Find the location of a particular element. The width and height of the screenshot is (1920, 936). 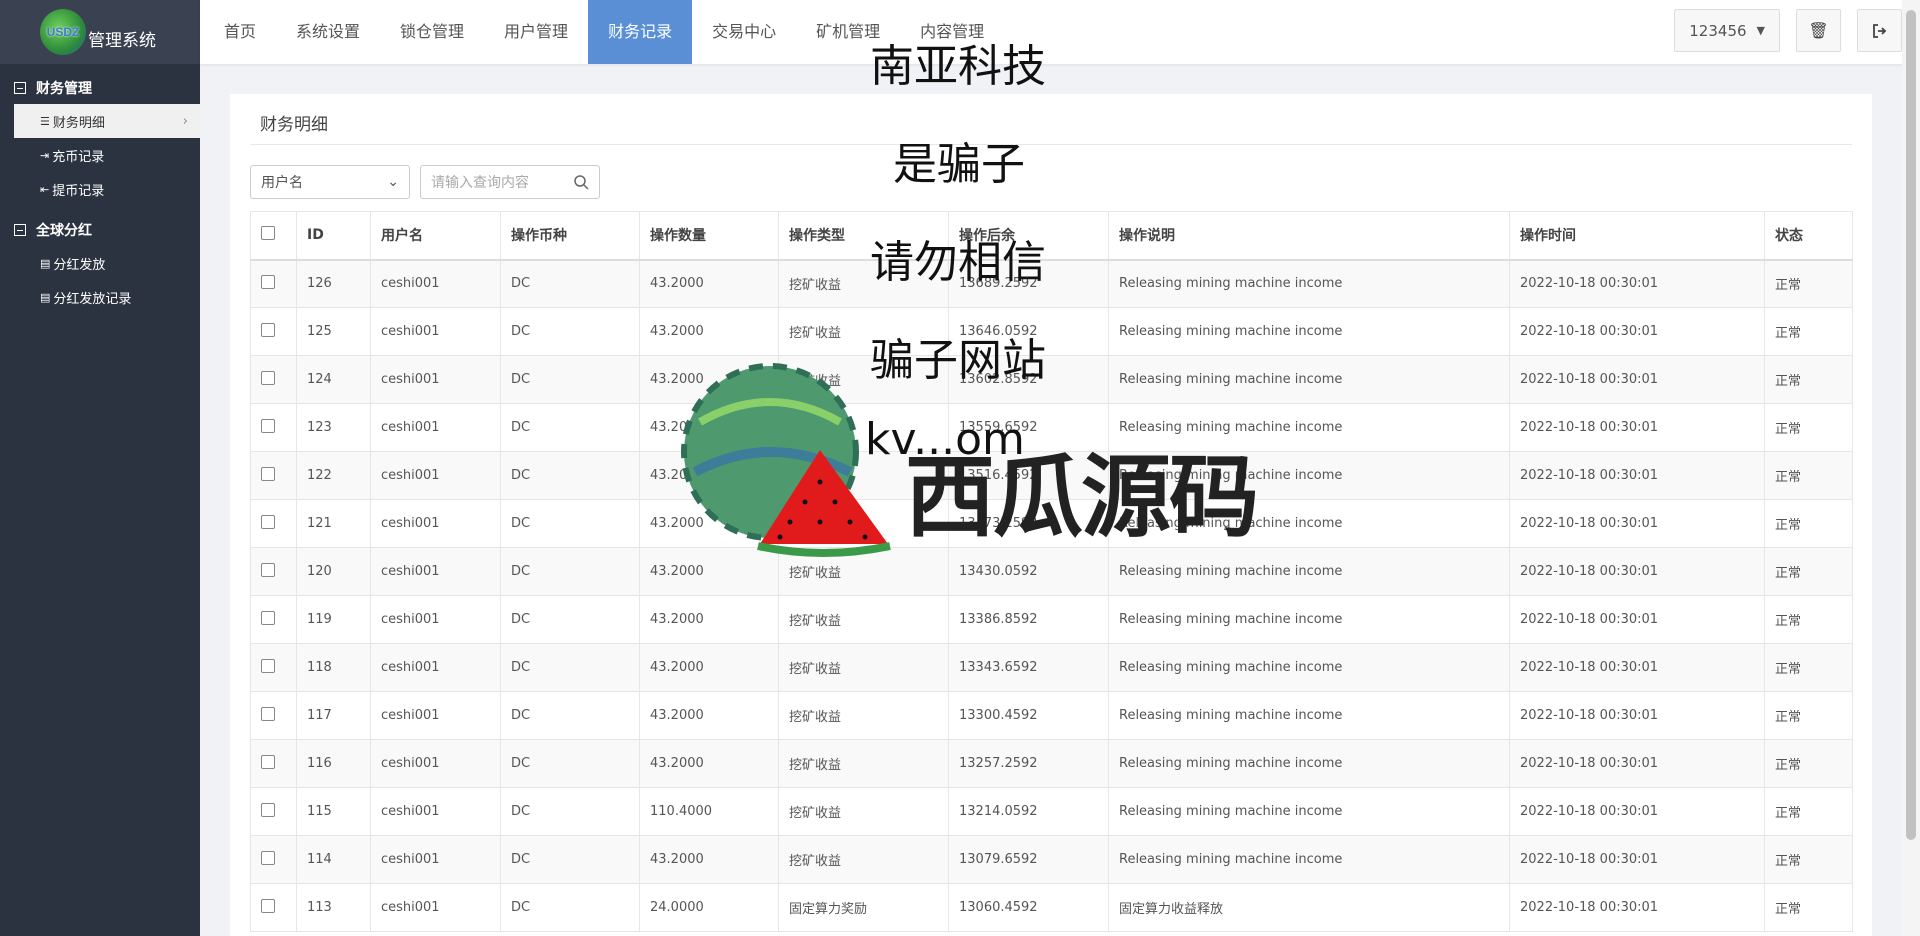

search-icon is located at coordinates (581, 182).